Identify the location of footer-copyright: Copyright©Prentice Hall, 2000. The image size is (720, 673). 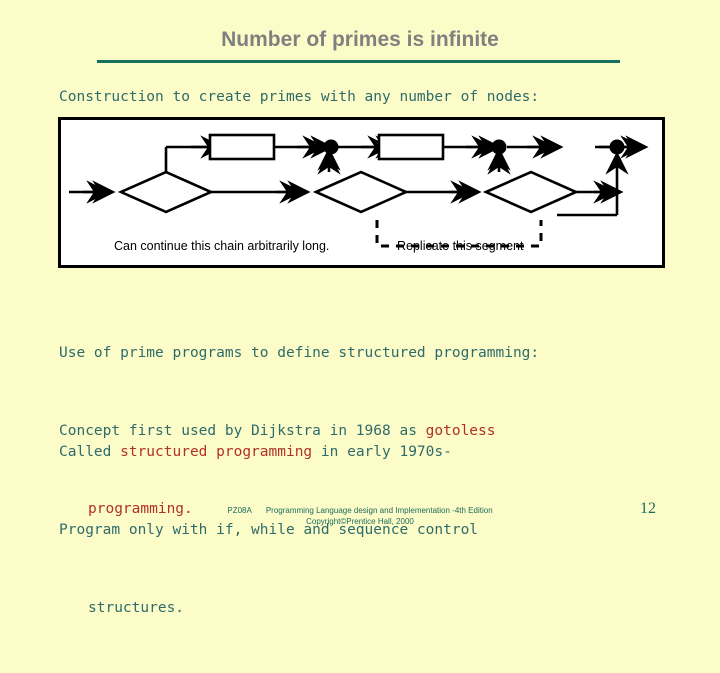
(360, 521).